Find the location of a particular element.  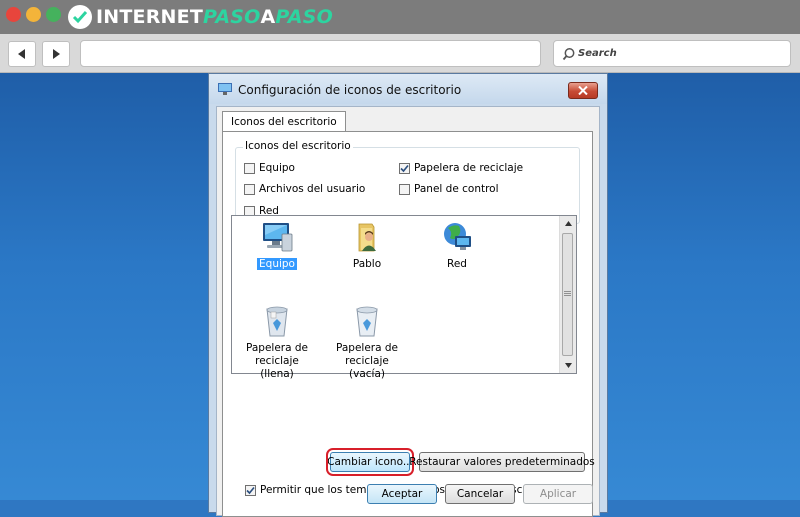

dialog-title: Configuración de iconos de escritorio is located at coordinates (350, 90).